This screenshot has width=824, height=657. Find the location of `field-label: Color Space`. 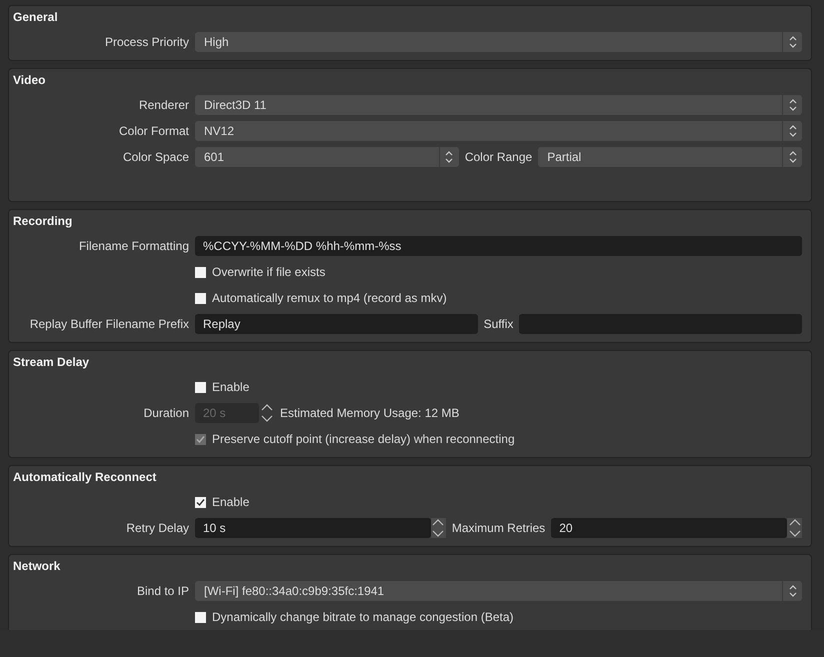

field-label: Color Space is located at coordinates (155, 157).